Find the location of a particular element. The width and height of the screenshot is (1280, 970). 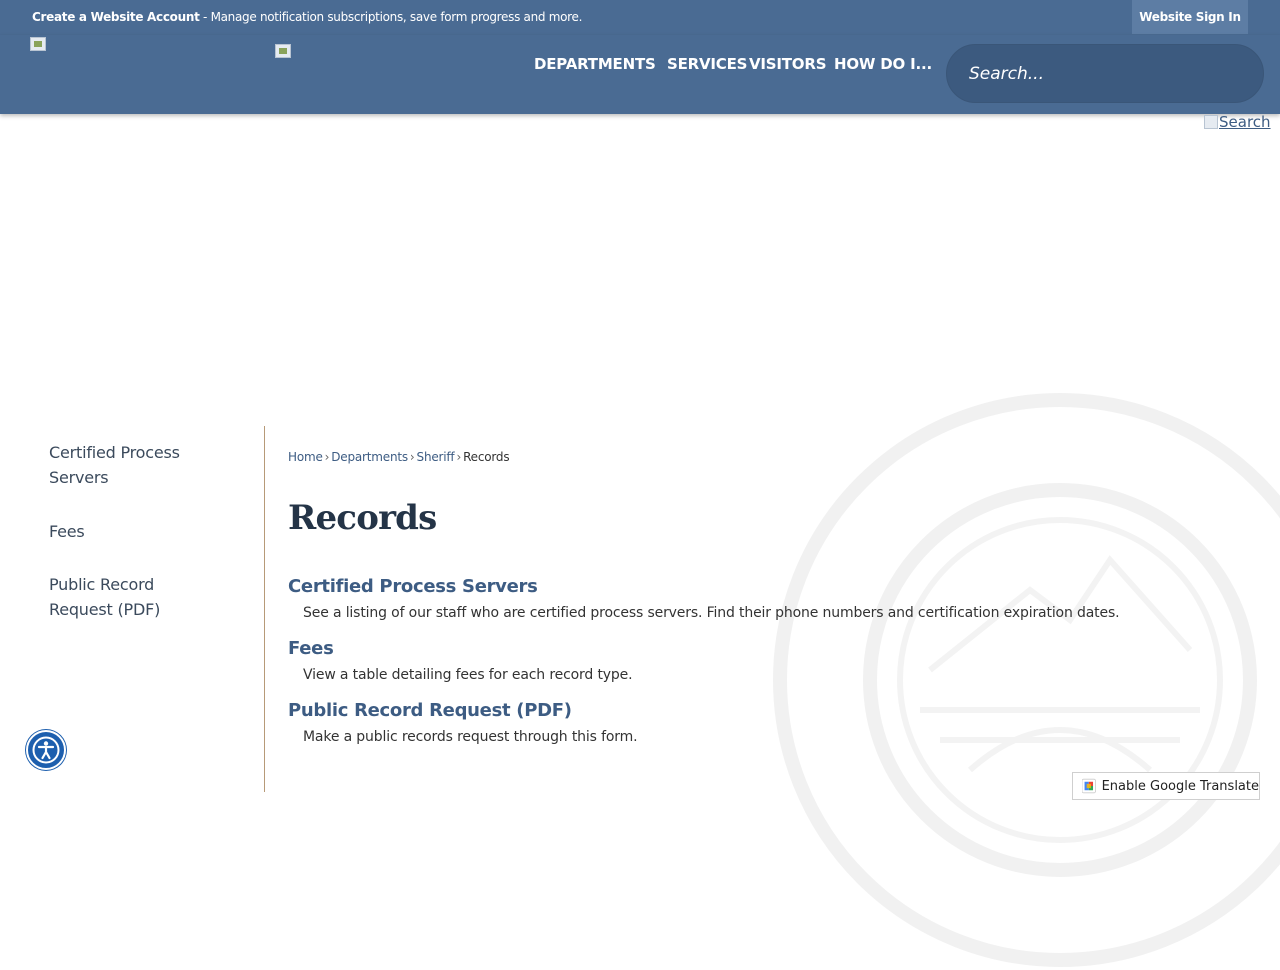

breadcrumb-current: Records is located at coordinates (486, 457).